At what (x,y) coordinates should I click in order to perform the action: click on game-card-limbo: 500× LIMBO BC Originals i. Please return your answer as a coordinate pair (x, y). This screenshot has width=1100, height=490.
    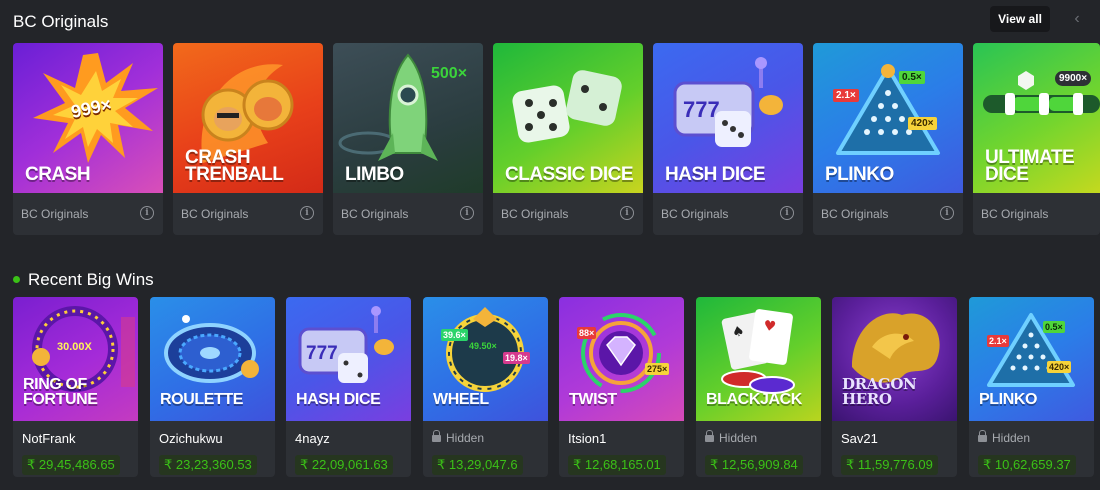
    Looking at the image, I should click on (408, 139).